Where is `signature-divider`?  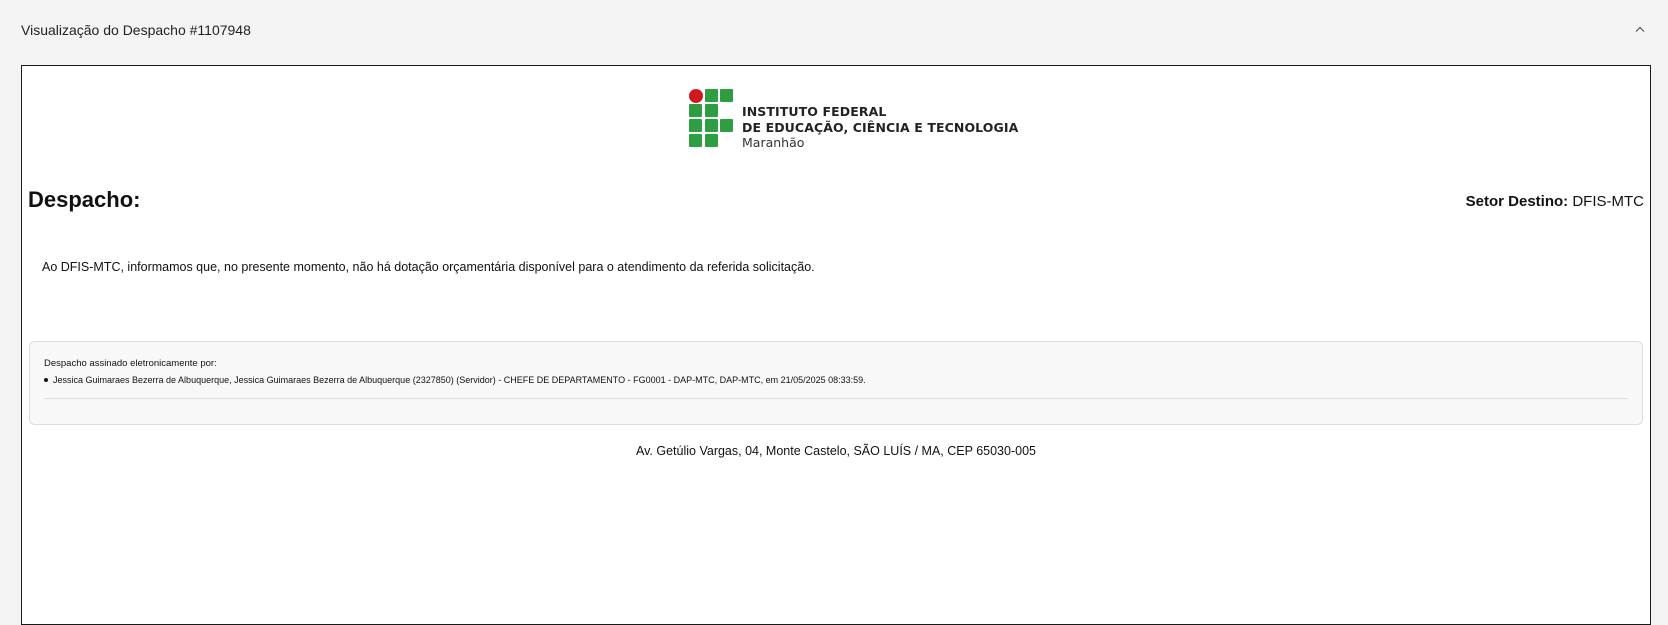
signature-divider is located at coordinates (836, 398).